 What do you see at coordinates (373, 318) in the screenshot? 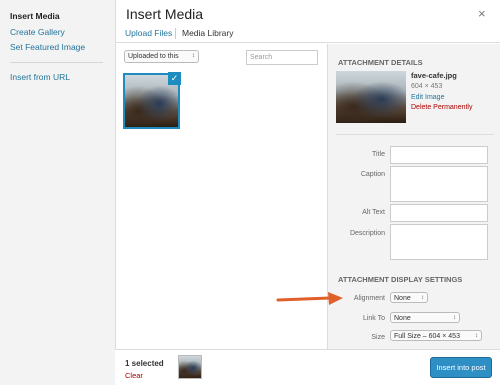
I see `link-to-label: Link To` at bounding box center [373, 318].